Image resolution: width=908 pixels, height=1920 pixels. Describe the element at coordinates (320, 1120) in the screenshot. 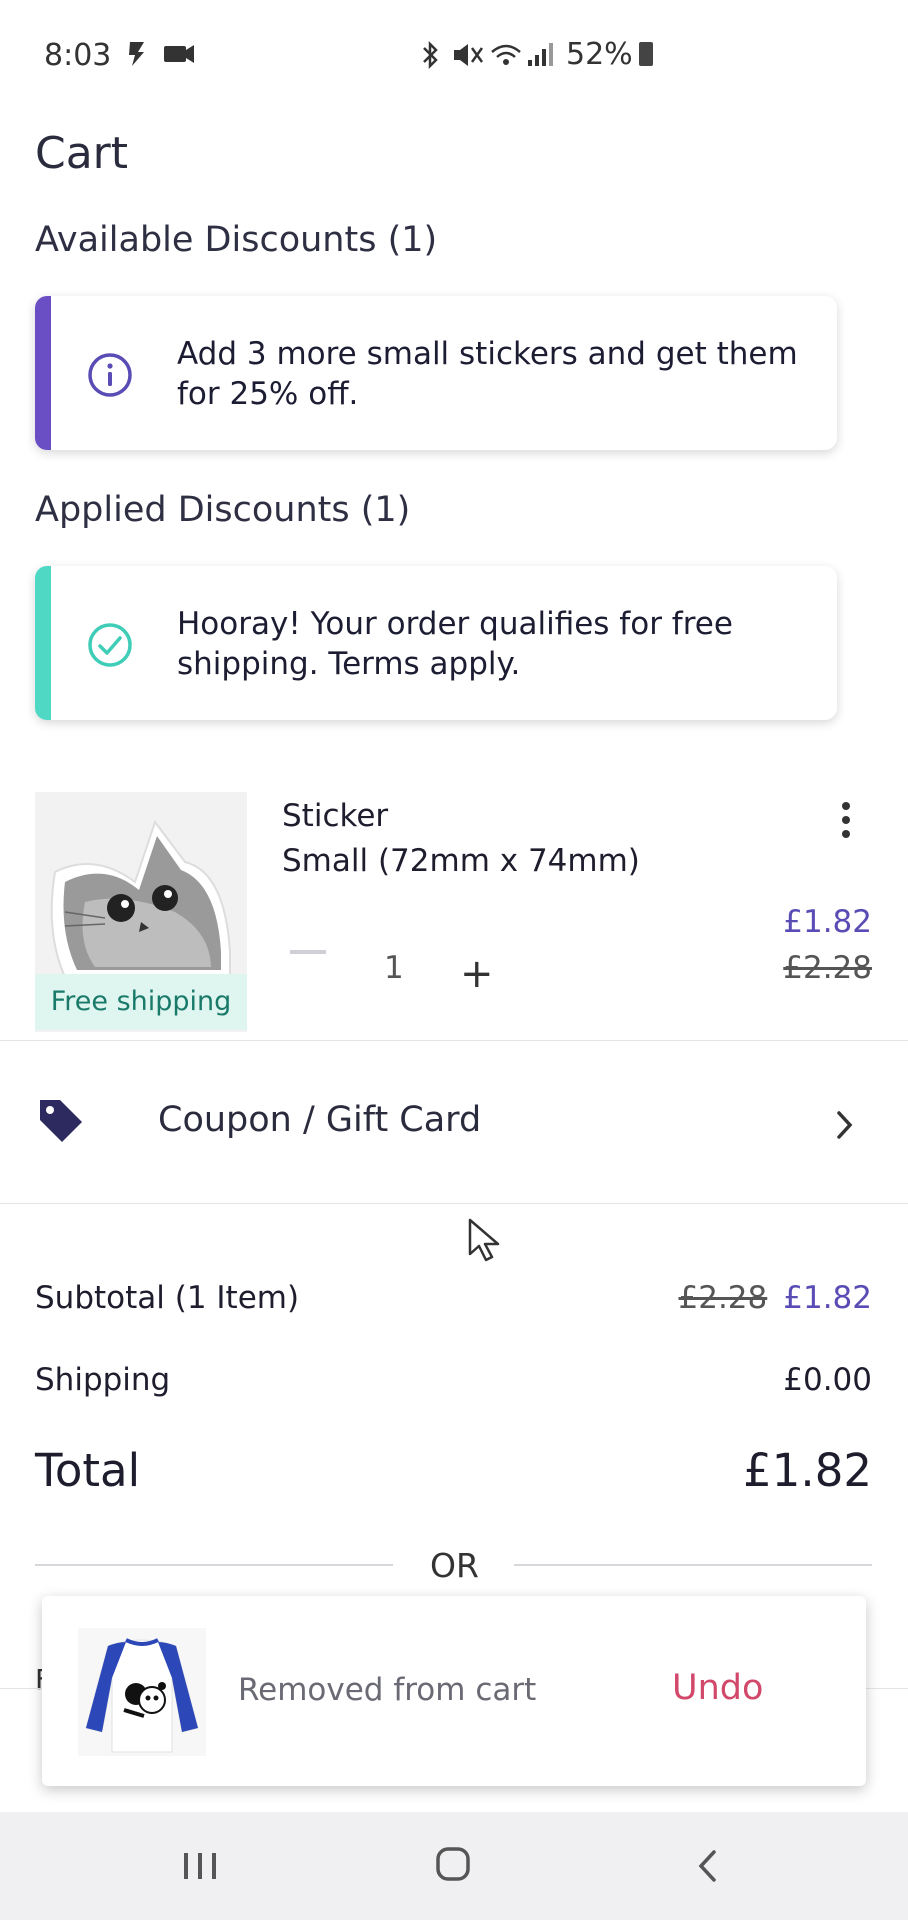

I see `coupon-label: Coupon / Gift Card` at that location.